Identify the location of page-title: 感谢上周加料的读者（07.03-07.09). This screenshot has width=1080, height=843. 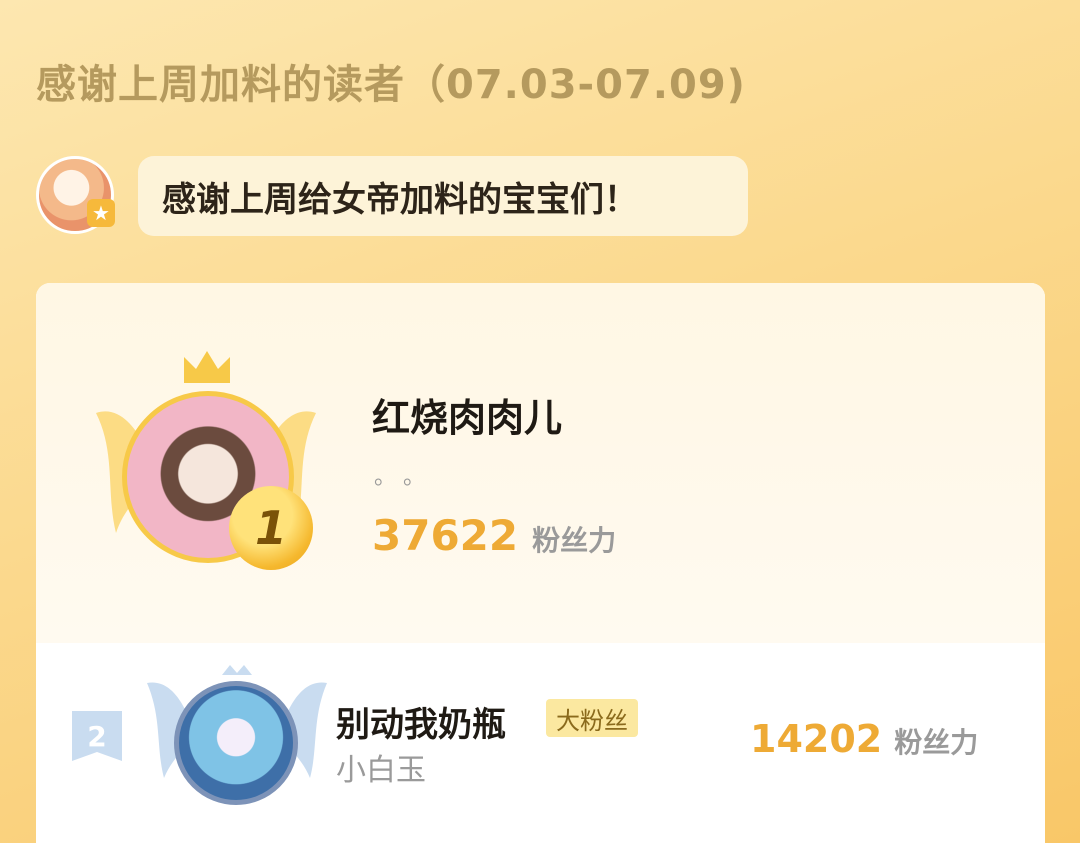
(391, 85).